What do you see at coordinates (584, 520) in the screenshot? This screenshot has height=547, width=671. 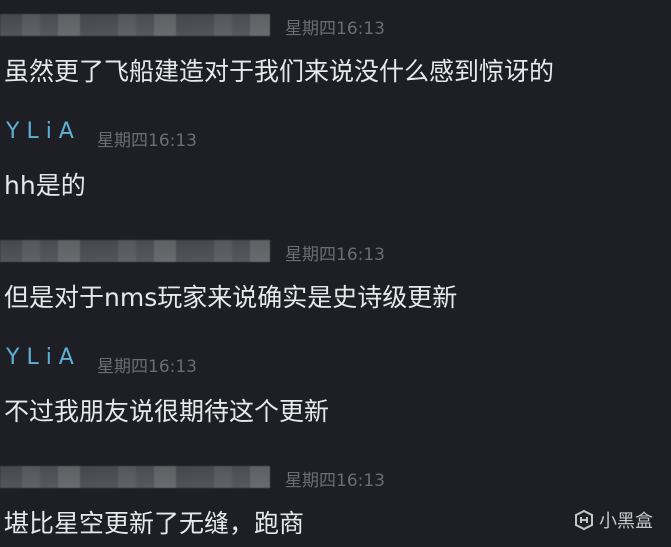 I see `heybox-logo-icon` at bounding box center [584, 520].